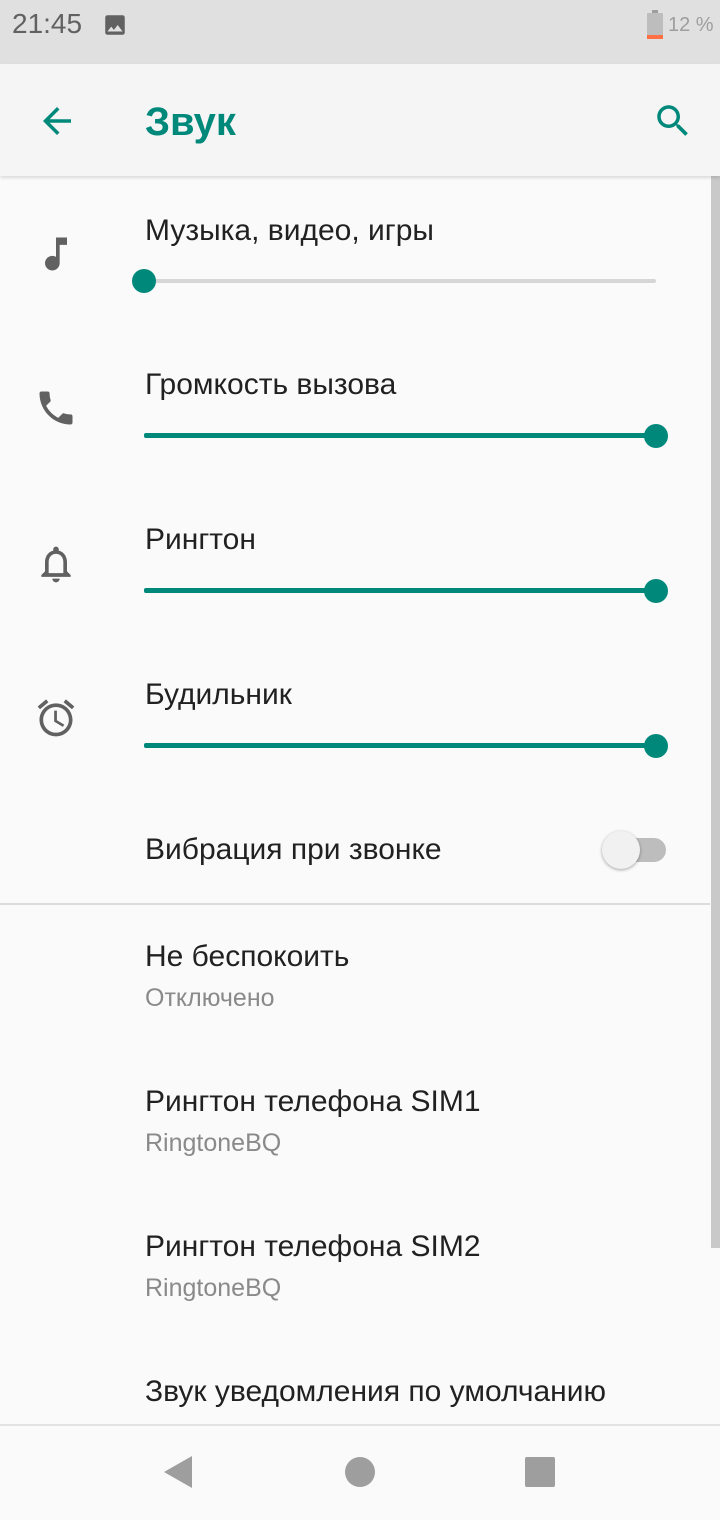 The width and height of the screenshot is (720, 1520). Describe the element at coordinates (715, 712) in the screenshot. I see `scrollbar` at that location.